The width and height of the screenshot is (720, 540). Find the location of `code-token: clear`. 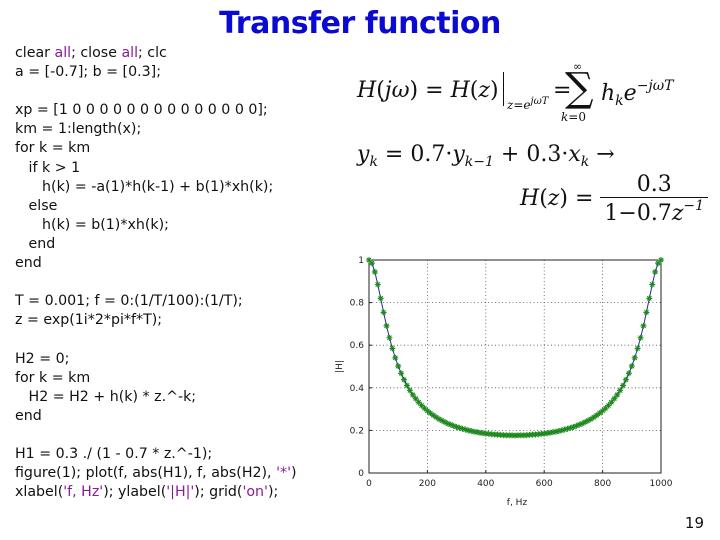

code-token: clear is located at coordinates (35, 53).